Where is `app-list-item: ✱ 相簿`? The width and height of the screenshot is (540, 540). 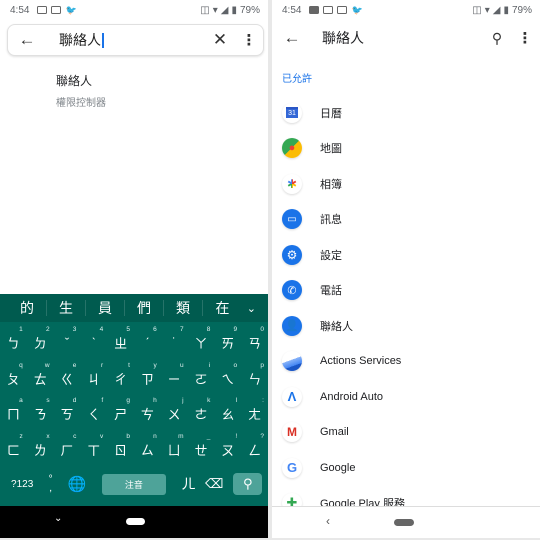
app-list-item: ✱ 相簿 is located at coordinates (406, 184).